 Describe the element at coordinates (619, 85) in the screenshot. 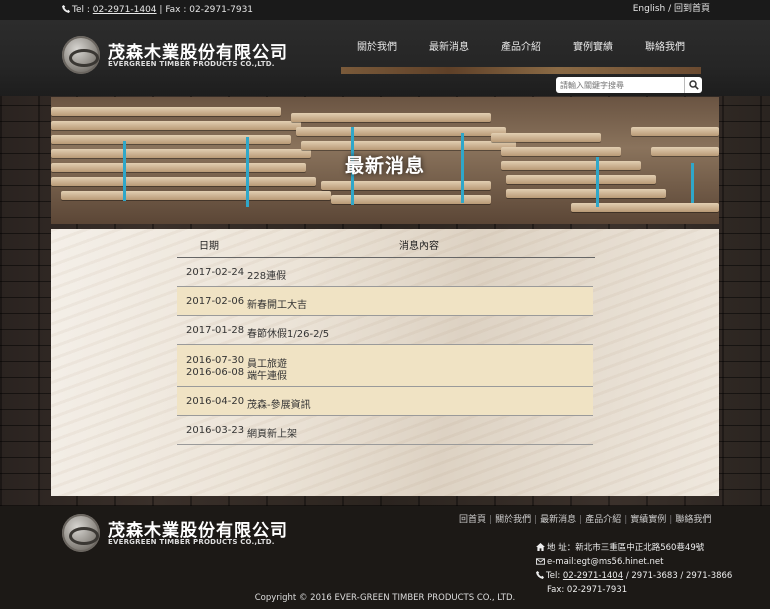

I see `search-input` at that location.